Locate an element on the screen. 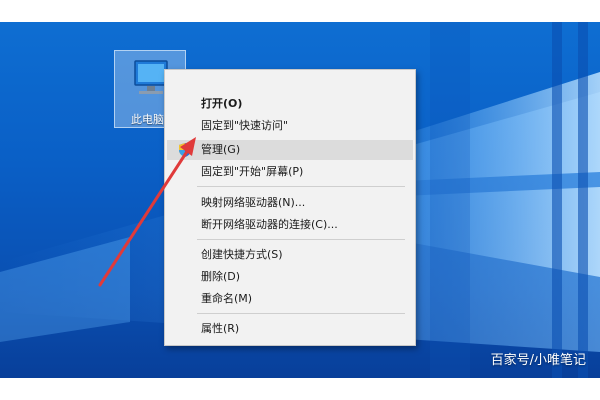 This screenshot has width=600, height=400. menu-item-properties: 属性(R) is located at coordinates (290, 329).